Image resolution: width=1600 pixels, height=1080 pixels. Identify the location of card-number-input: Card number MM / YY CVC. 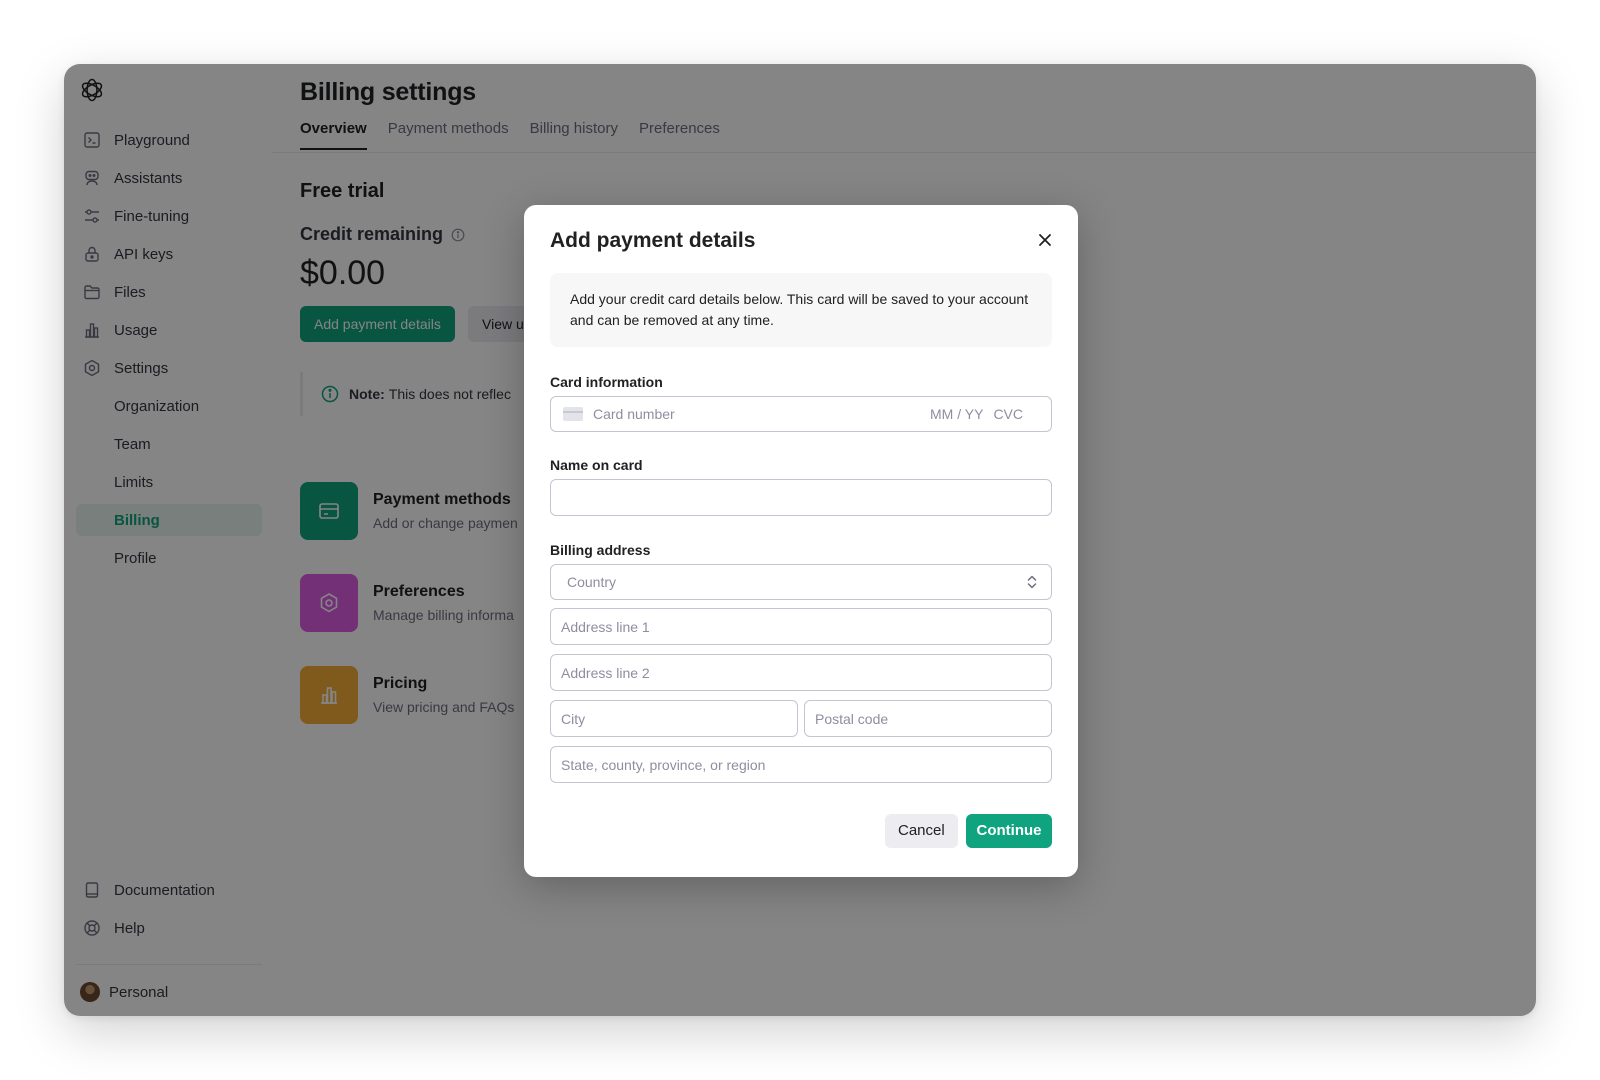
(801, 414).